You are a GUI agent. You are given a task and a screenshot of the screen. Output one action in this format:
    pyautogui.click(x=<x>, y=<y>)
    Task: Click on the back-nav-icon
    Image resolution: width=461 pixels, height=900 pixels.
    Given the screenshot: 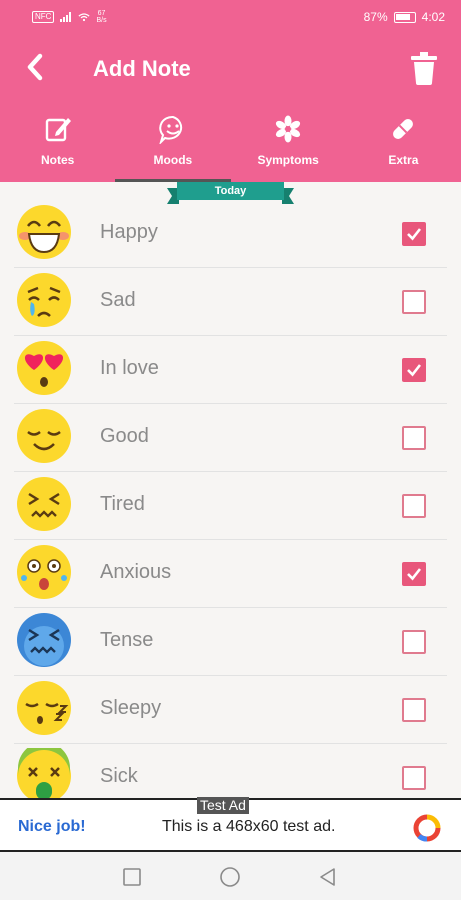 What is the action you would take?
    pyautogui.click(x=328, y=877)
    